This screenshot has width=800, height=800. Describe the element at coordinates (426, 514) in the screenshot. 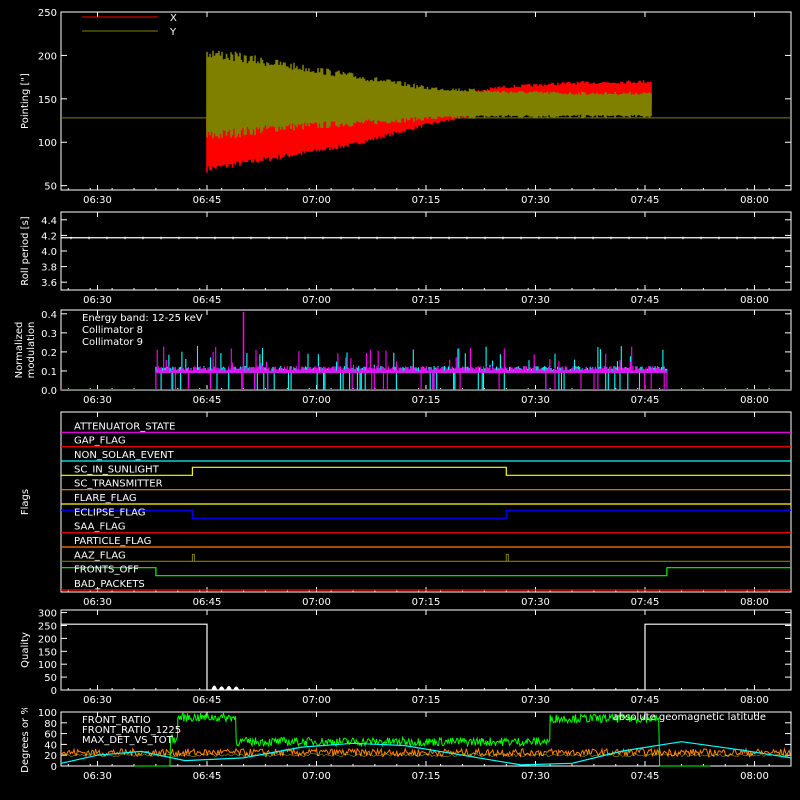

I see `flag-line-eclipse_flag` at that location.